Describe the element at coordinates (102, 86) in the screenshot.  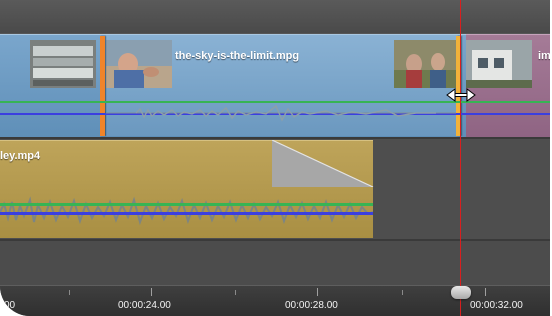
I see `trim-marker-left` at that location.